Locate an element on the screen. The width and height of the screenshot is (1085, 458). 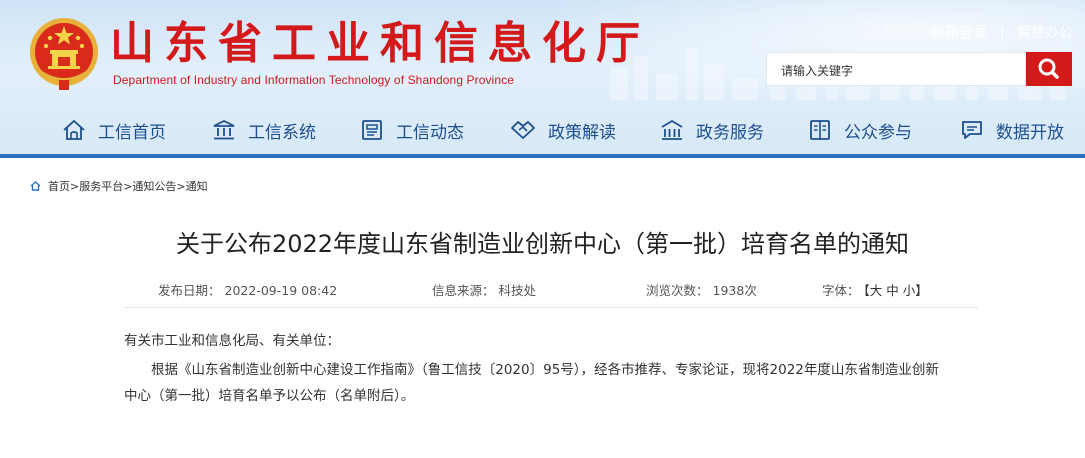
publish-date-value: 2022-09-19 08:42 is located at coordinates (281, 290).